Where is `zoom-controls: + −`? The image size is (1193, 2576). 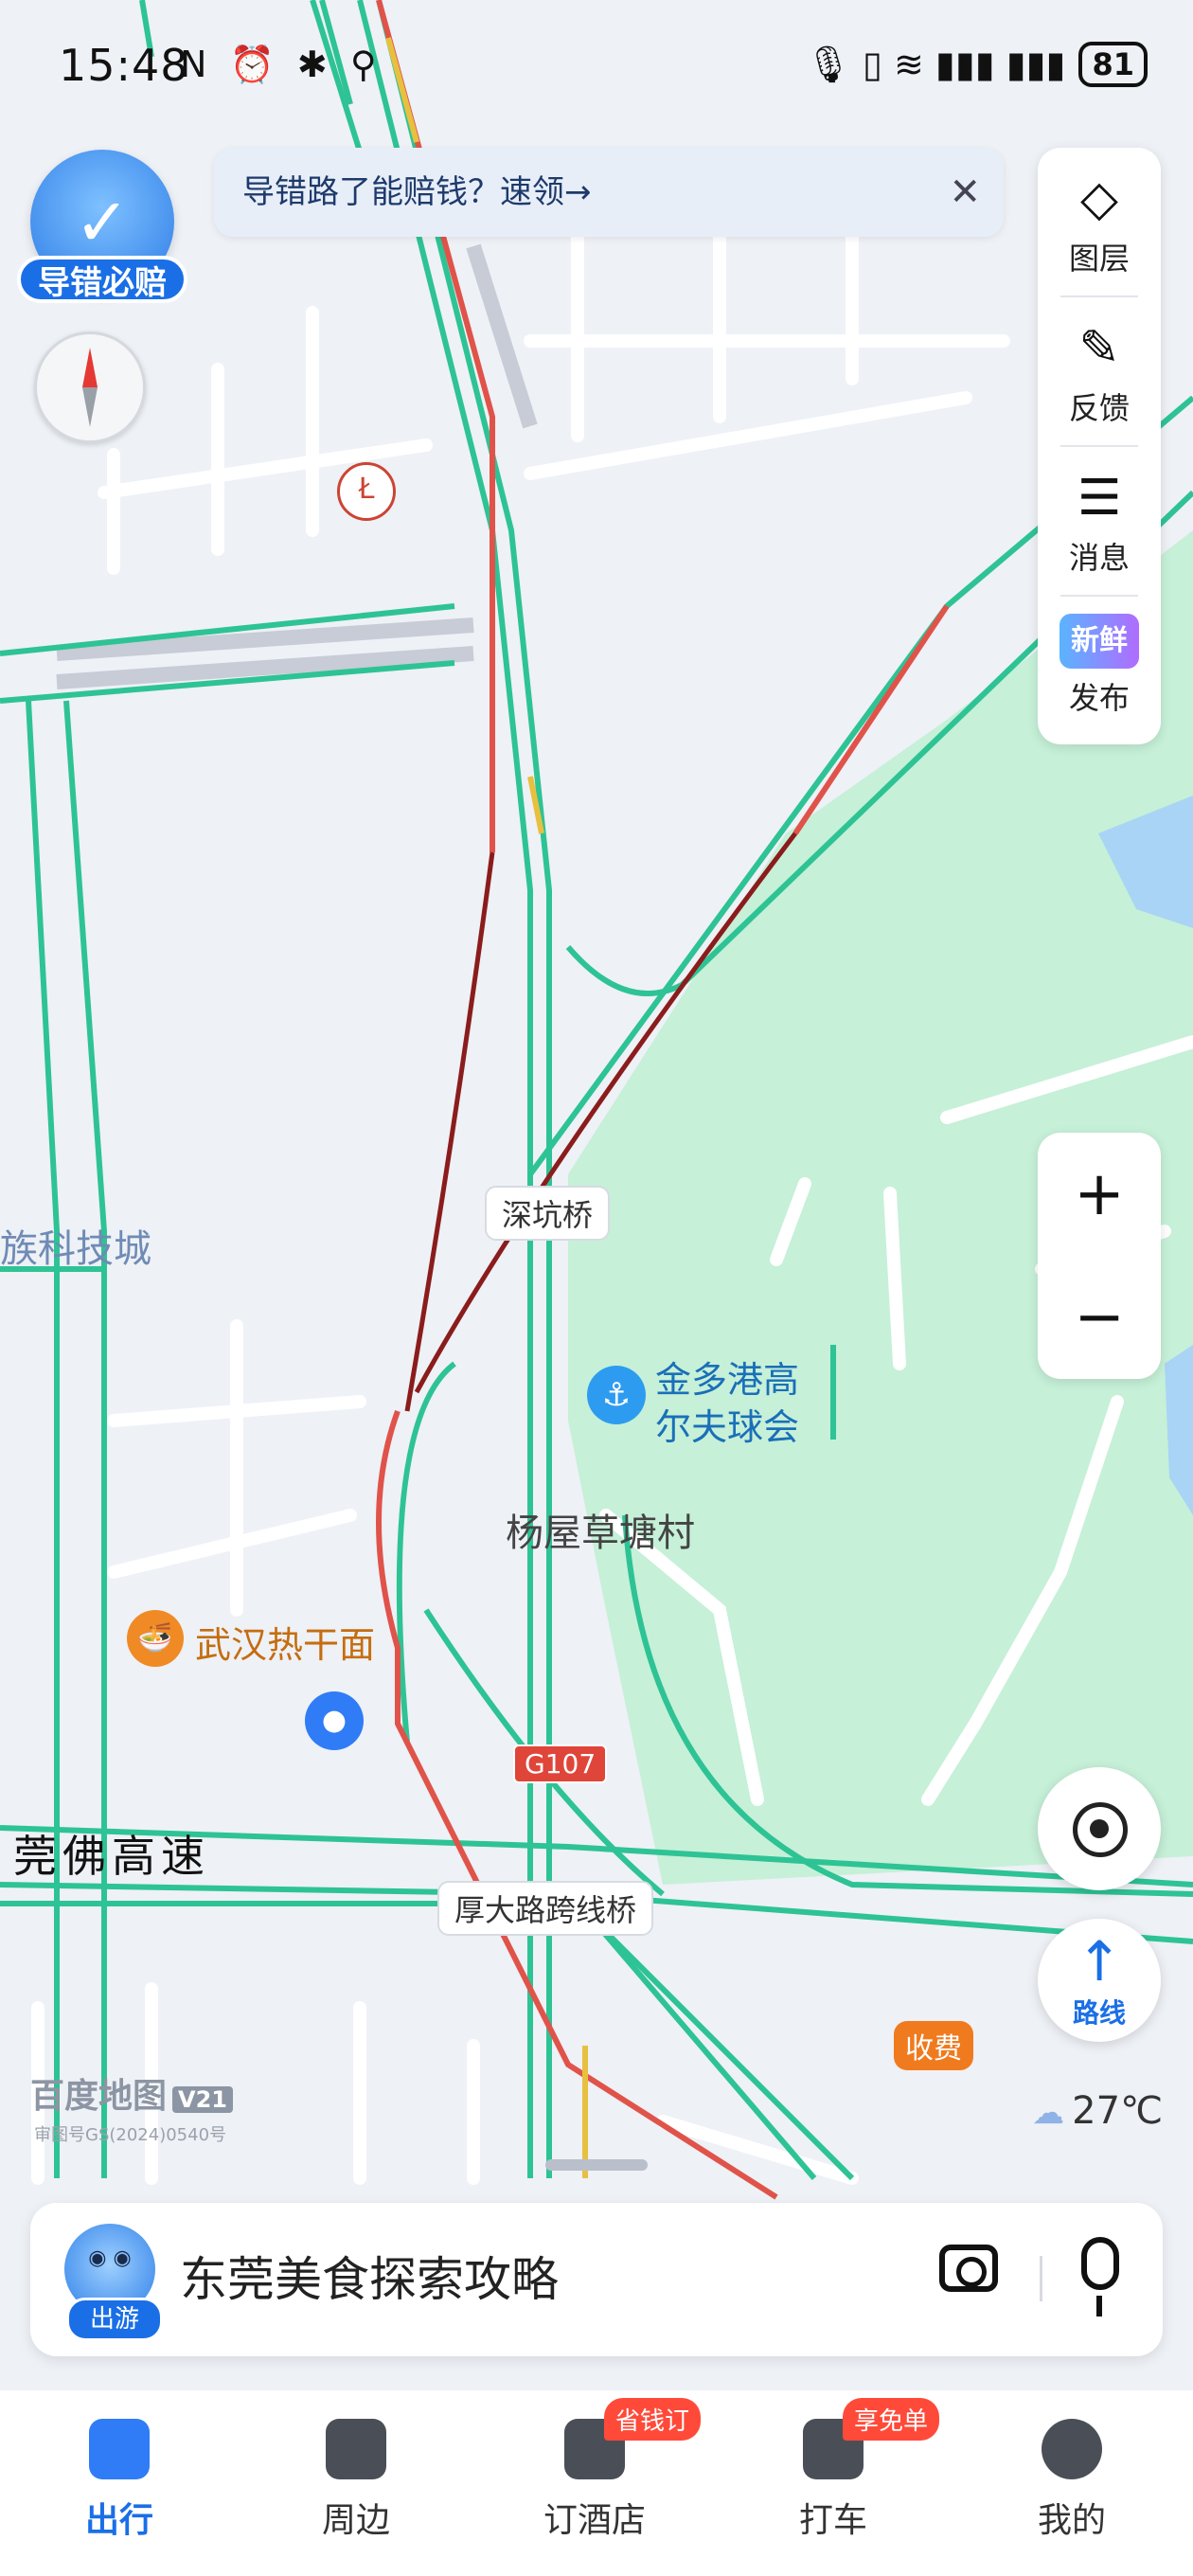
zoom-controls: + − is located at coordinates (1099, 1256).